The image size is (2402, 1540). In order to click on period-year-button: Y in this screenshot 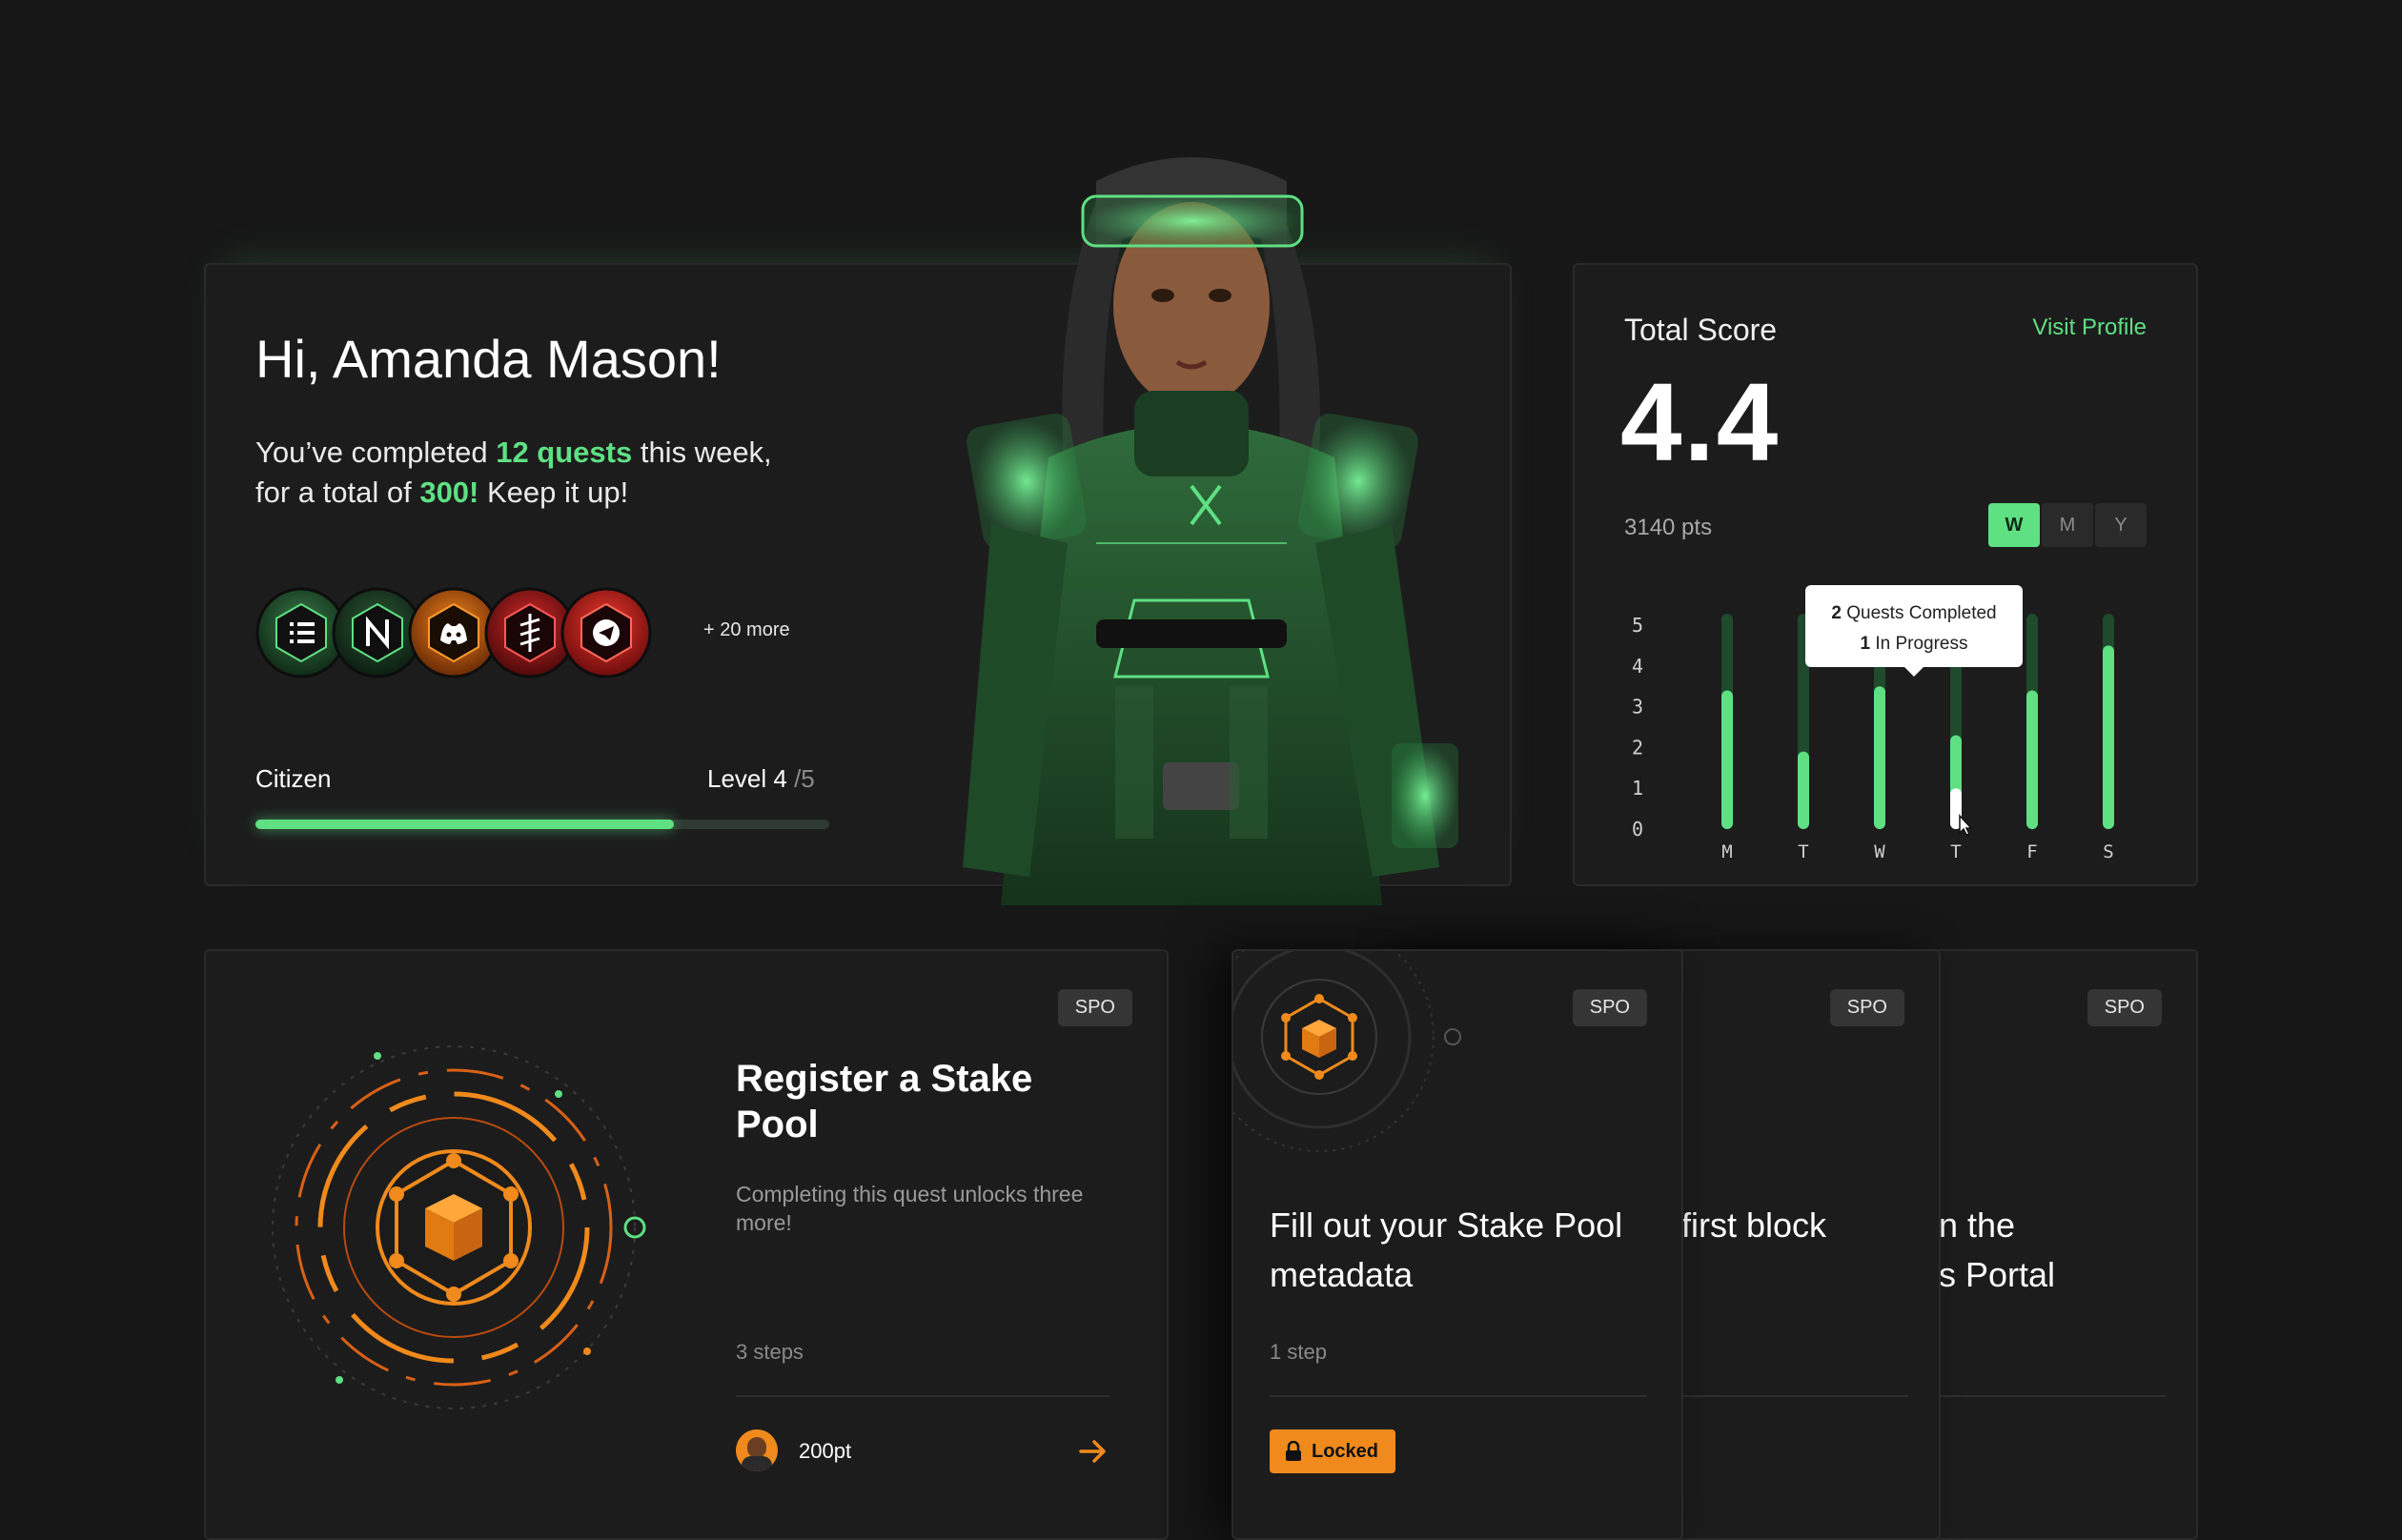, I will do `click(2121, 525)`.